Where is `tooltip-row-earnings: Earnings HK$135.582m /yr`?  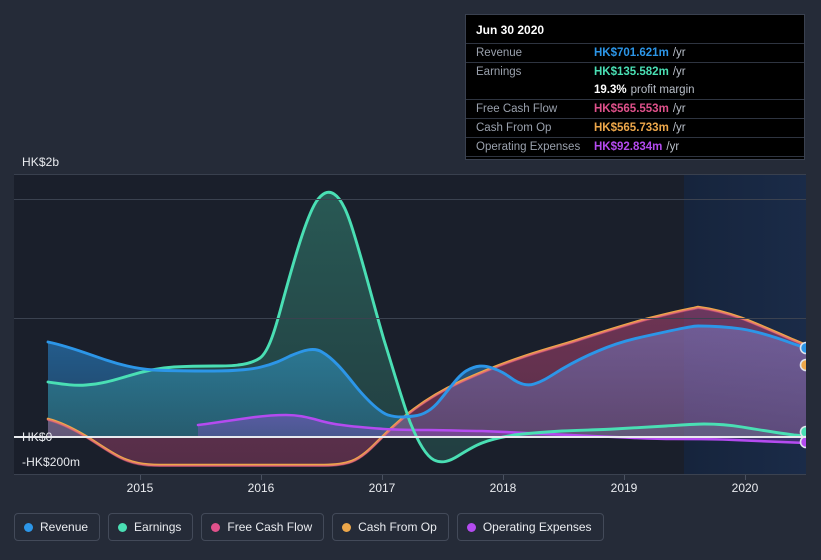 tooltip-row-earnings: Earnings HK$135.582m /yr is located at coordinates (635, 71).